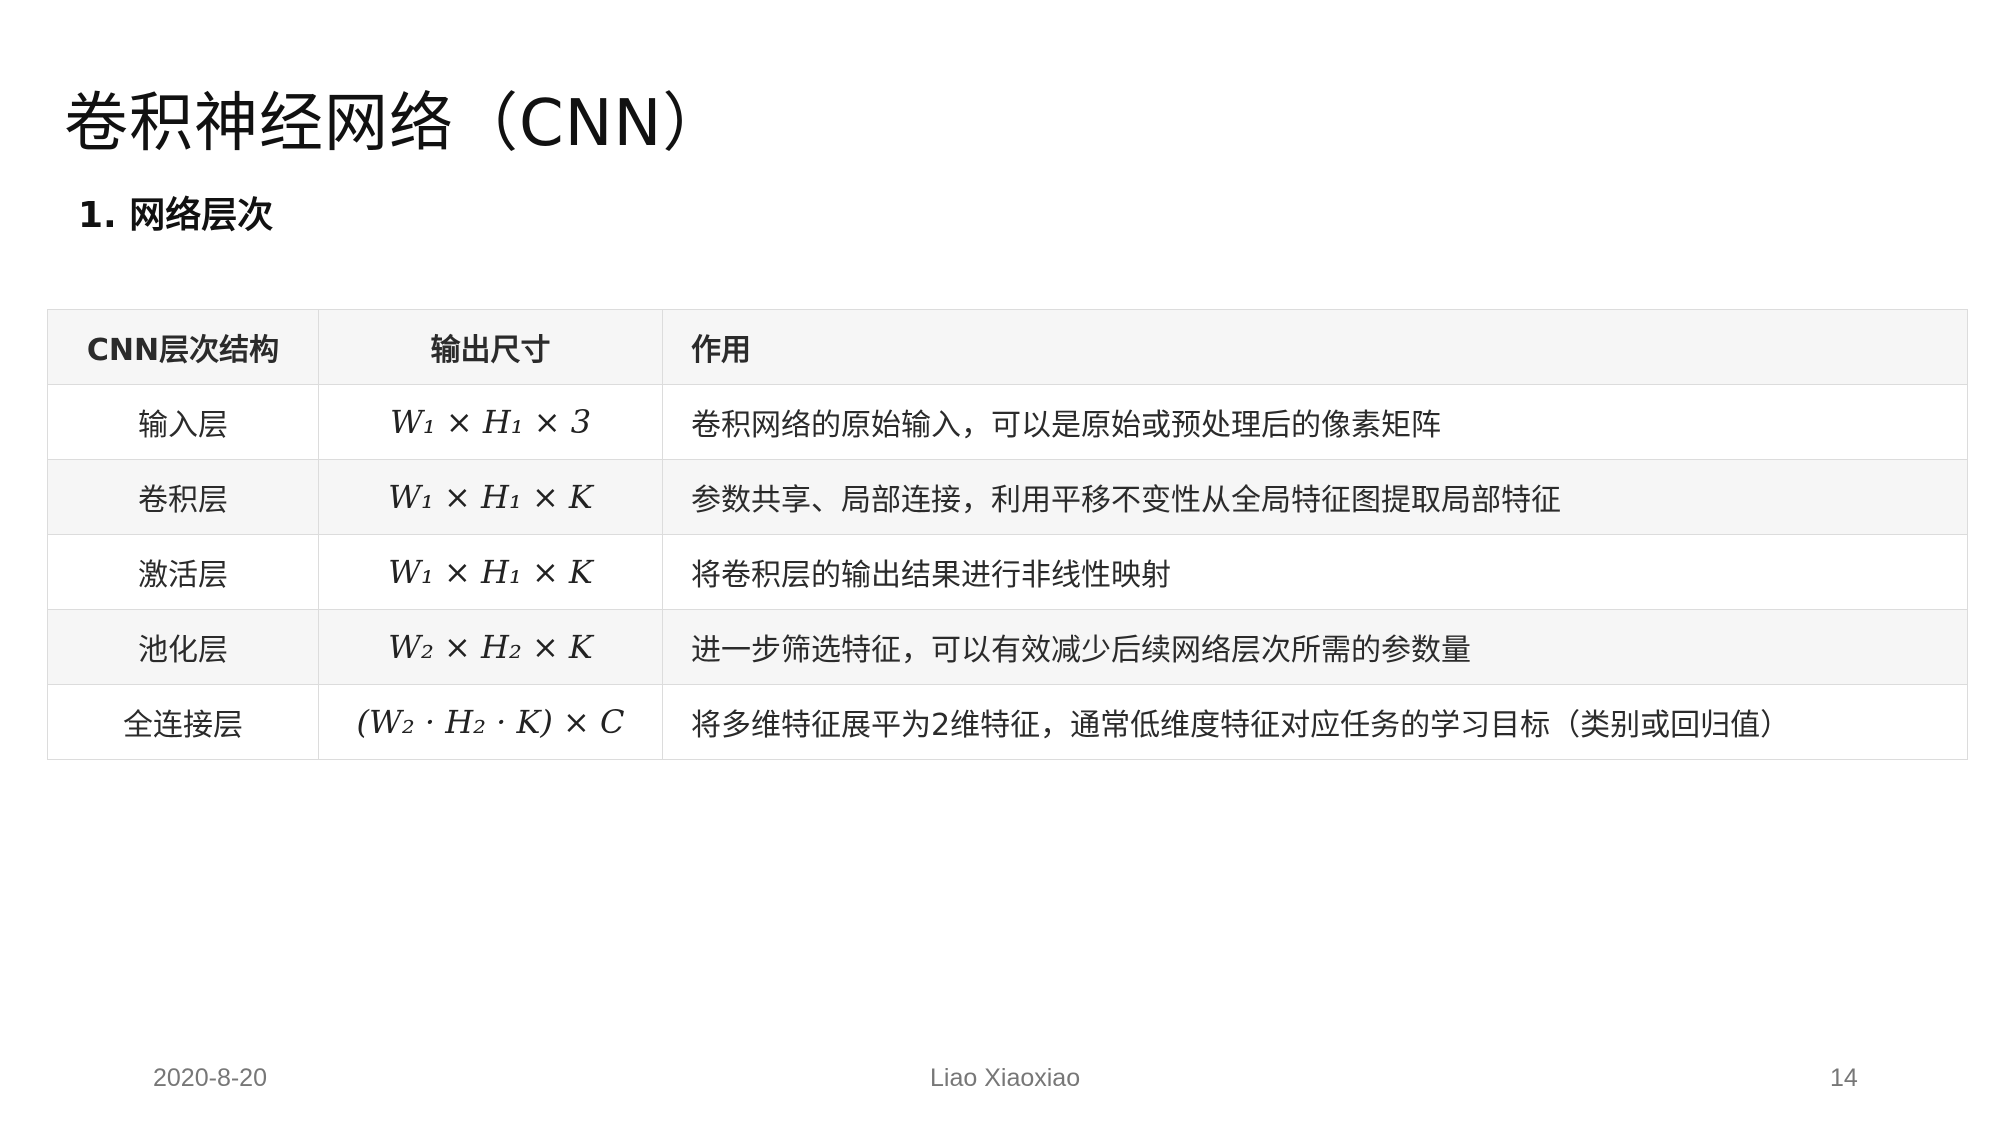  I want to click on footer-page-number: 14, so click(1844, 1078).